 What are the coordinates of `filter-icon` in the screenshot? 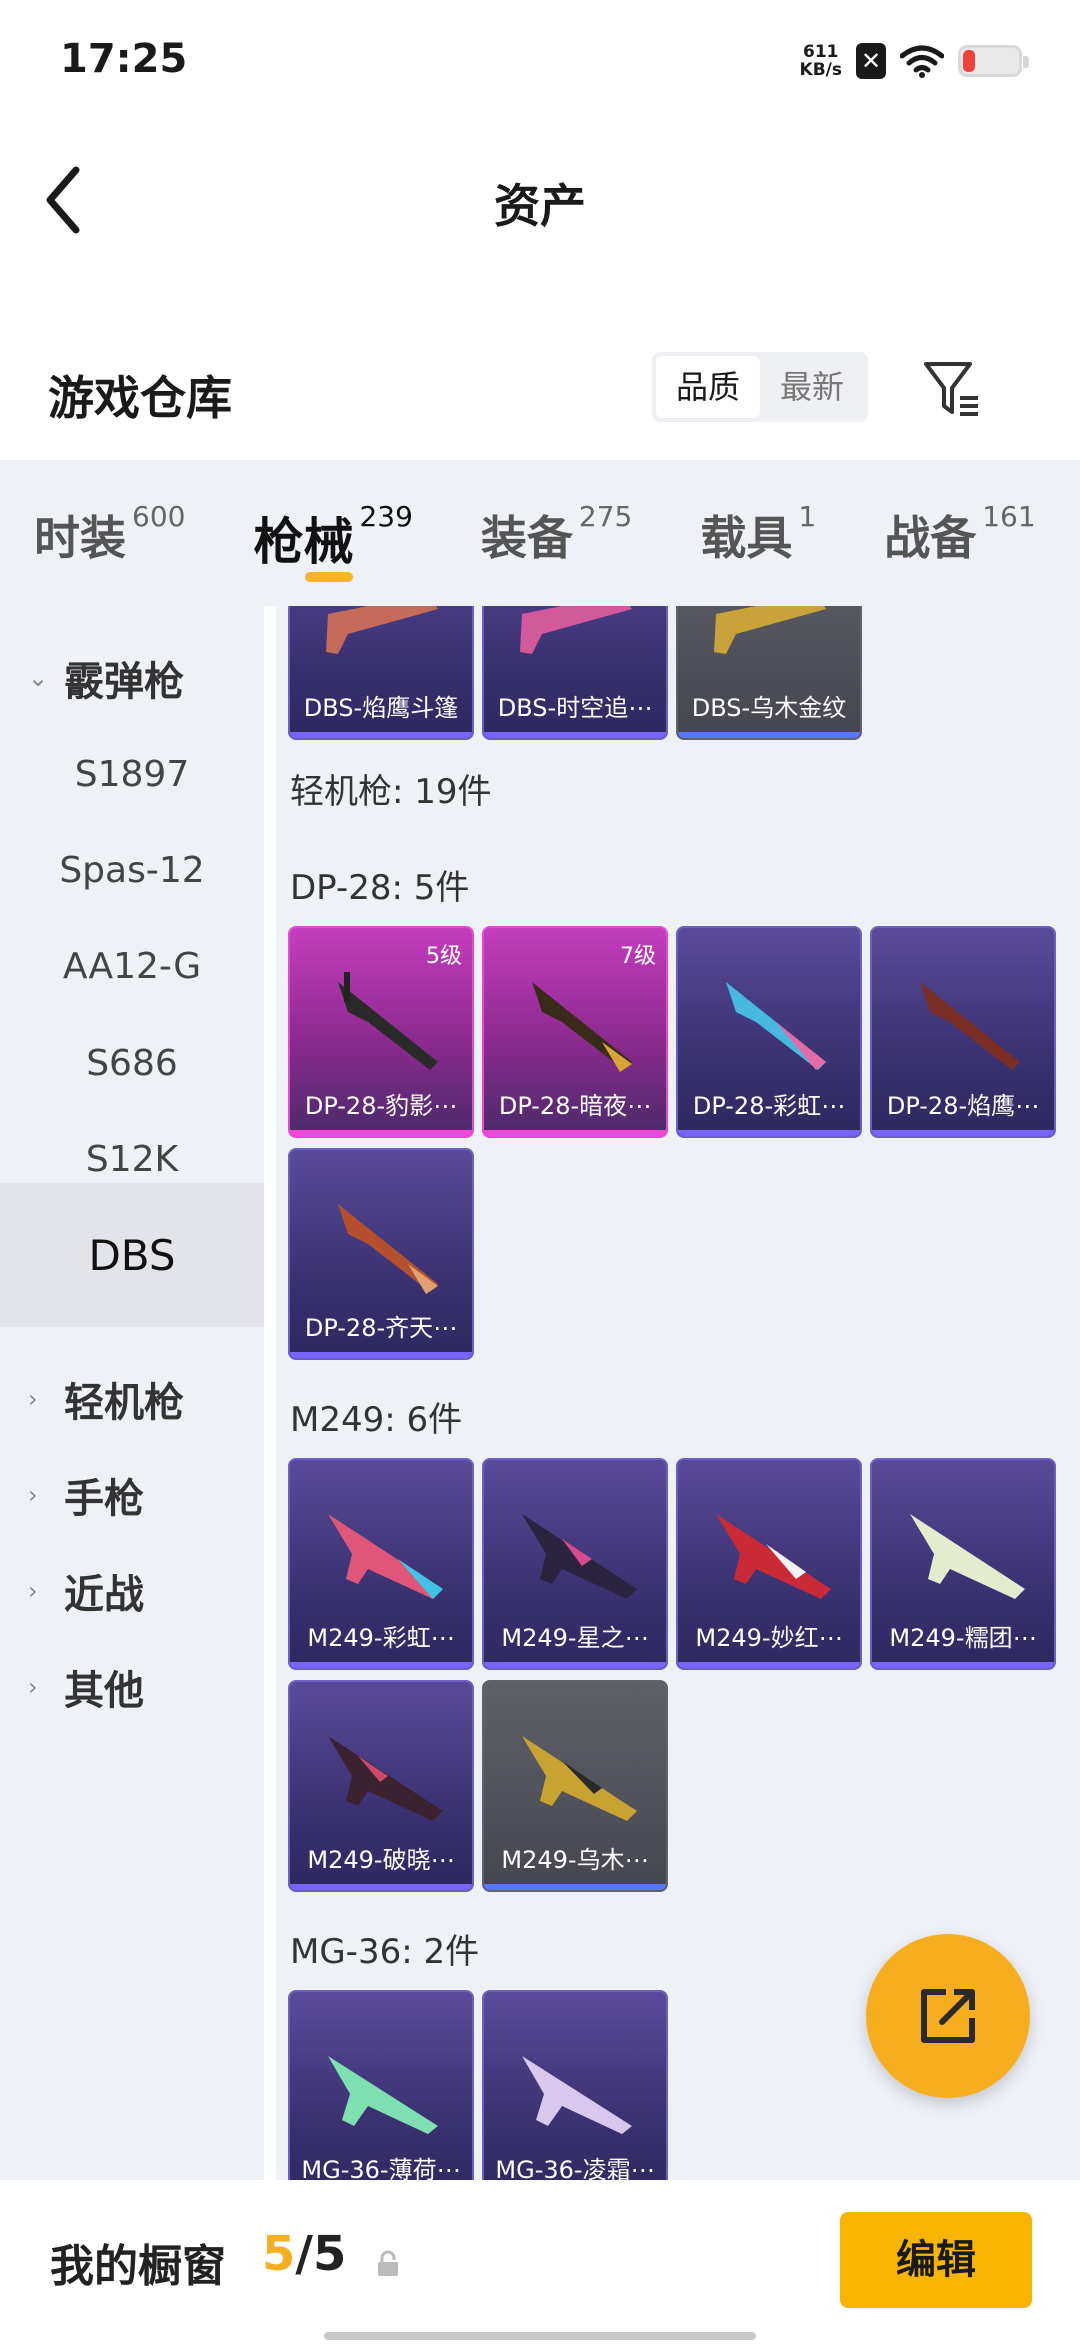 It's located at (951, 389).